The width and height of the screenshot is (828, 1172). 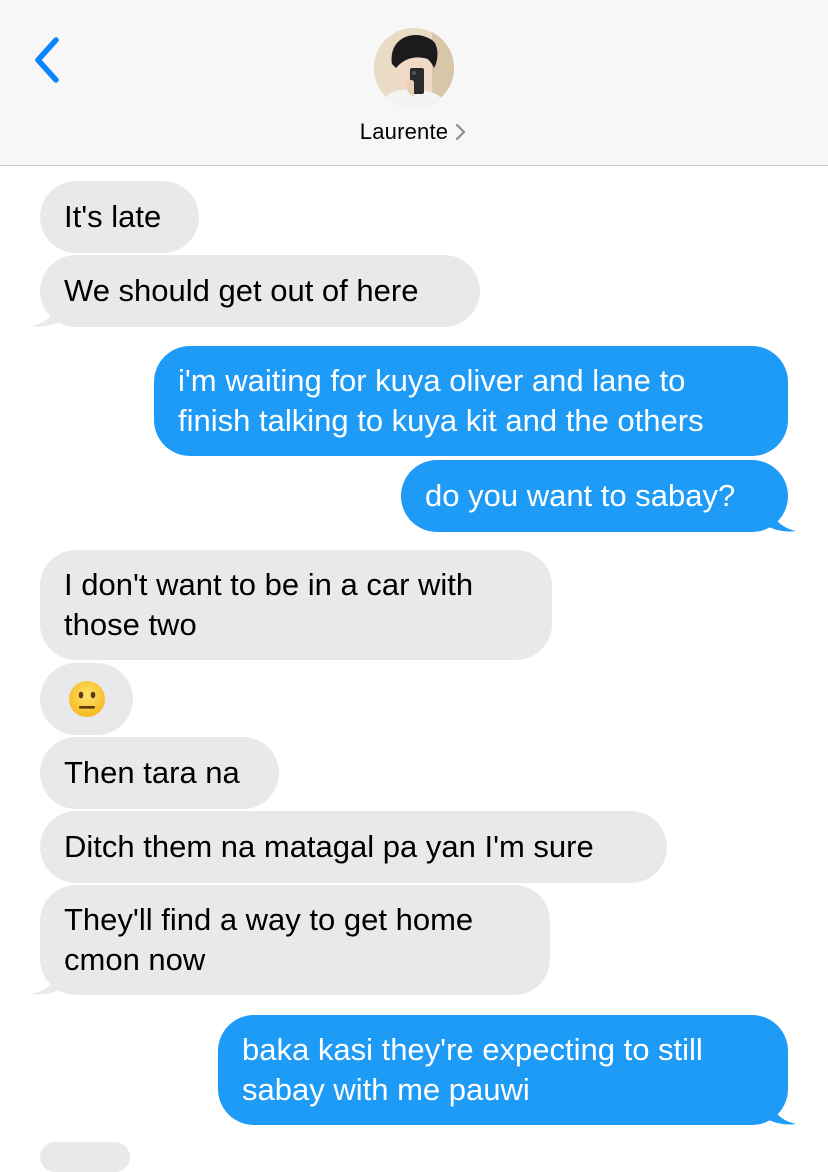 What do you see at coordinates (386, 1089) in the screenshot?
I see `message-text: sabay with me pauwi` at bounding box center [386, 1089].